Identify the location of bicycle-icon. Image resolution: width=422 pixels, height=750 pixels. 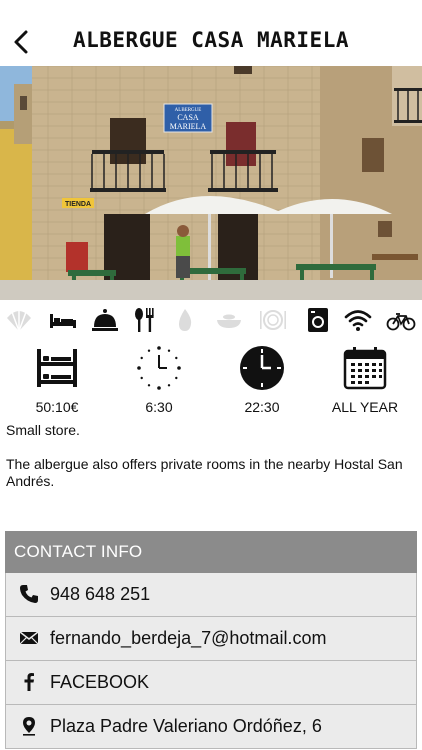
(401, 320).